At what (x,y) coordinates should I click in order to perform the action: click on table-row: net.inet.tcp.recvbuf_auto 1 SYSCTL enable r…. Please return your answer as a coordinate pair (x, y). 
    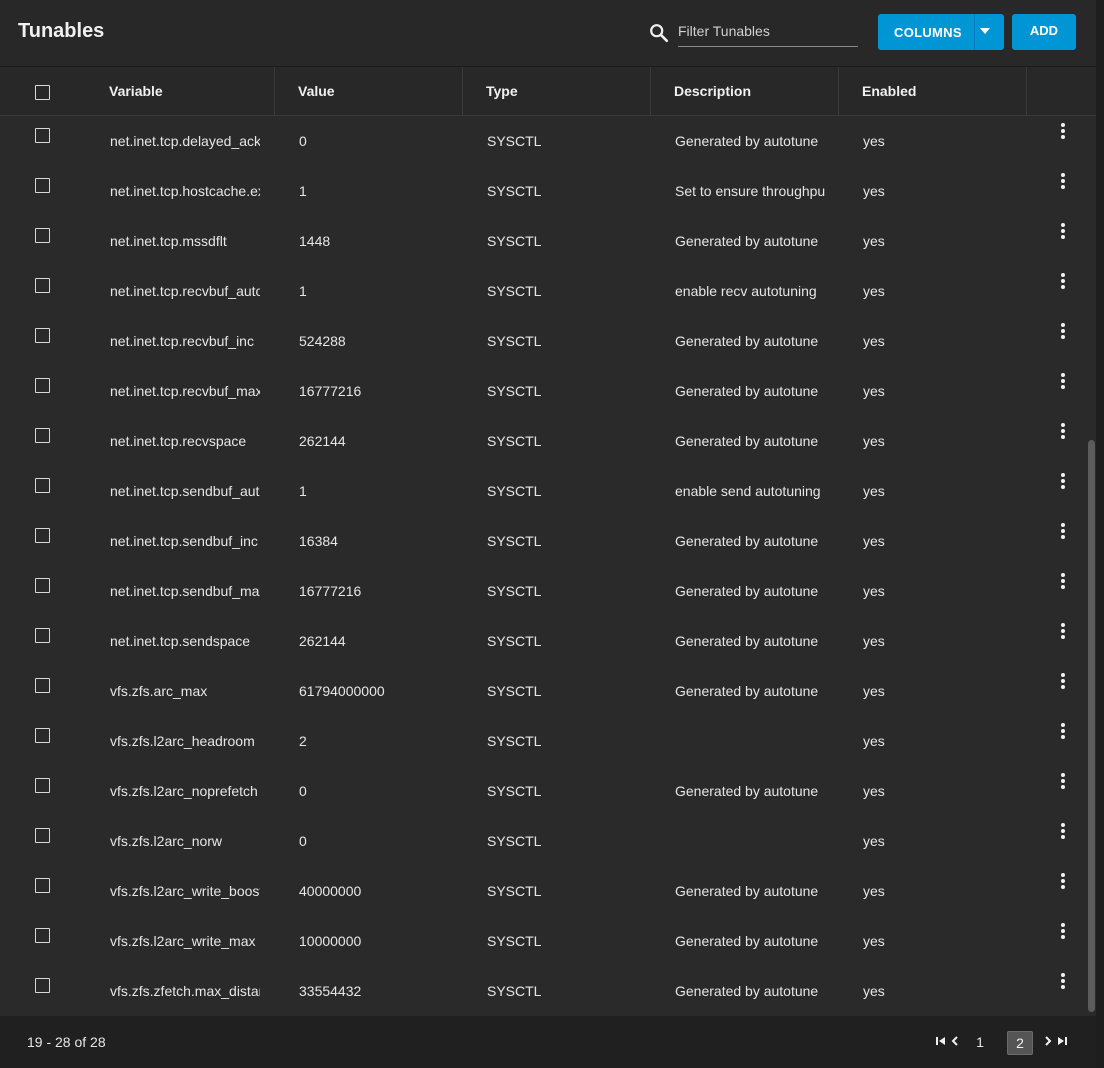
    Looking at the image, I should click on (544, 291).